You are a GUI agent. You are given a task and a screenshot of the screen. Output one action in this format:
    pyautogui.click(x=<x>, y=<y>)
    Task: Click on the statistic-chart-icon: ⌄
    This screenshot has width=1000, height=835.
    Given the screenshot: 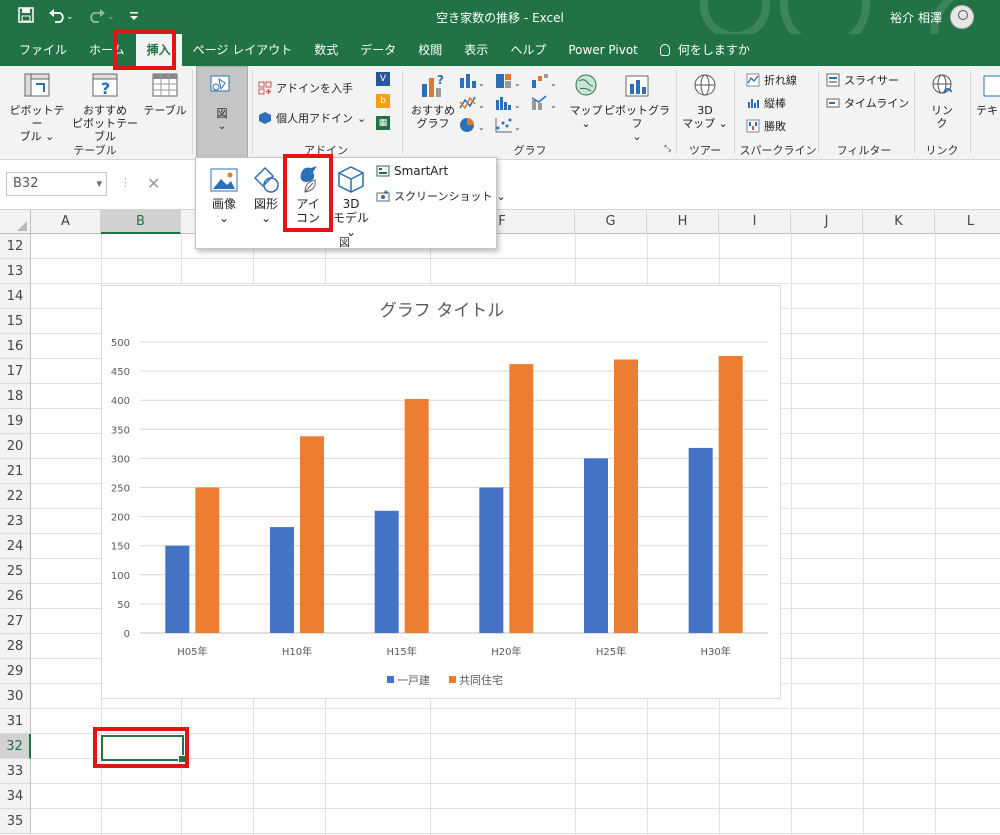 What is the action you would take?
    pyautogui.click(x=507, y=103)
    